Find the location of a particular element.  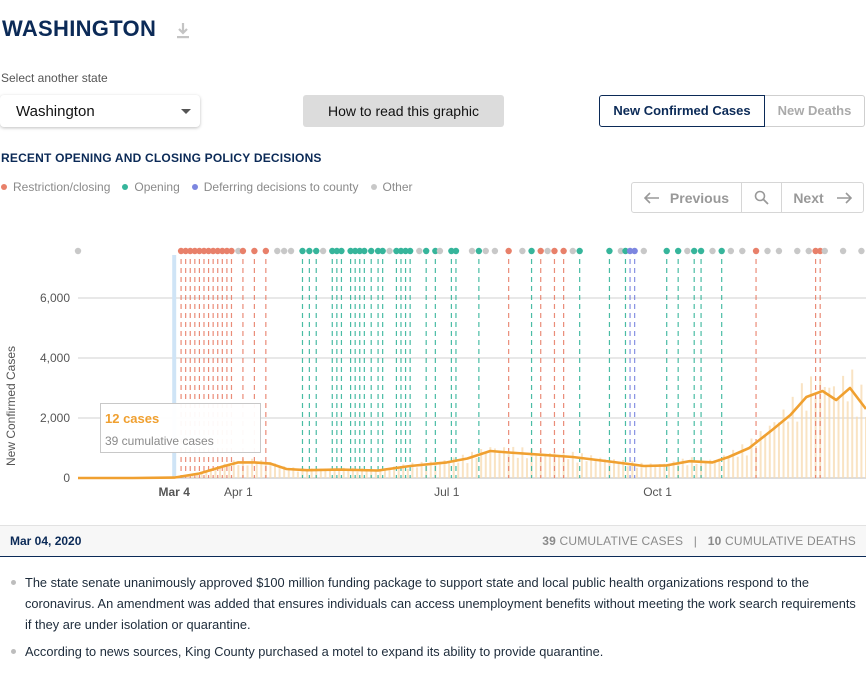

legend-item-county: Deferring decisions to county is located at coordinates (275, 187).